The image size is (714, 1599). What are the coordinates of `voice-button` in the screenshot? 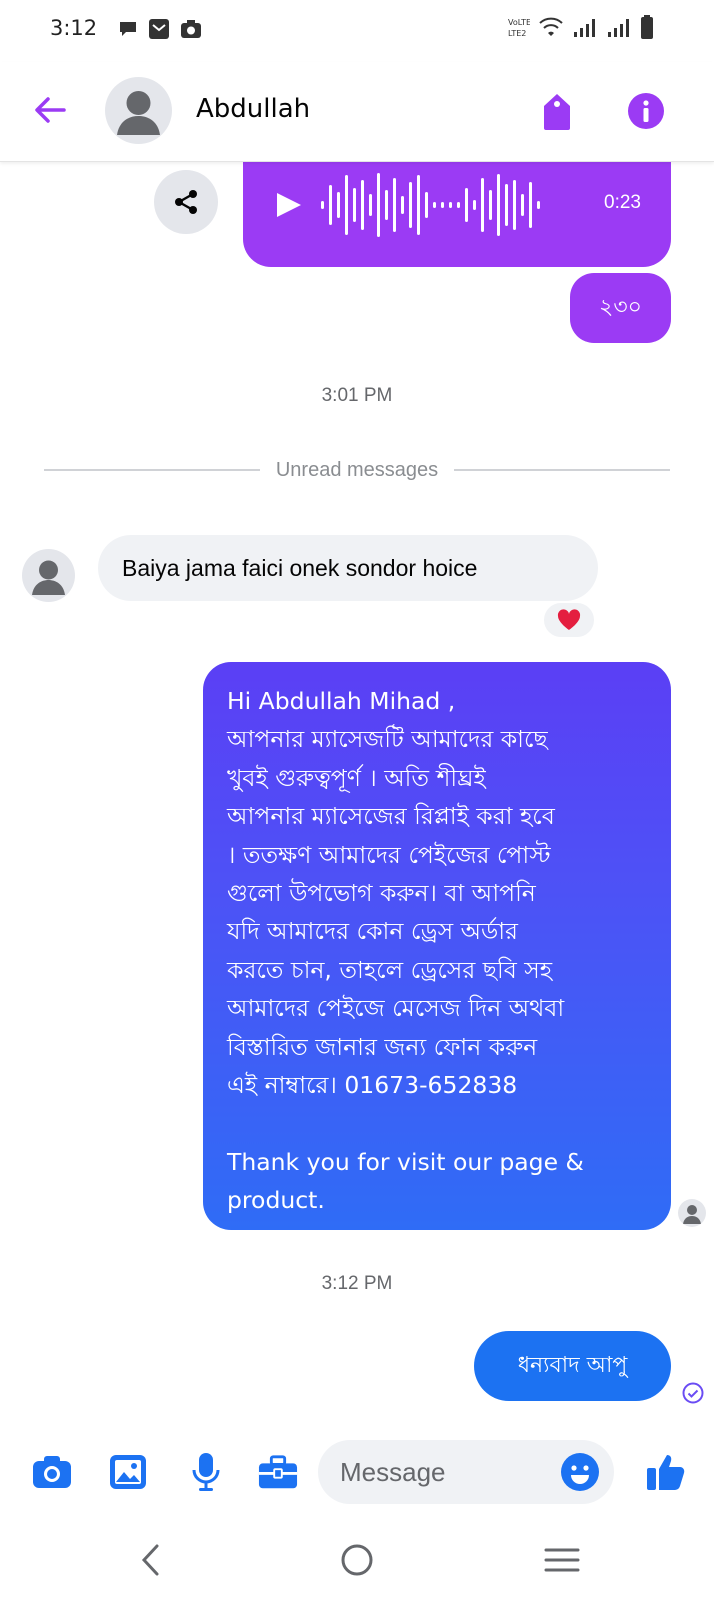 It's located at (206, 1472).